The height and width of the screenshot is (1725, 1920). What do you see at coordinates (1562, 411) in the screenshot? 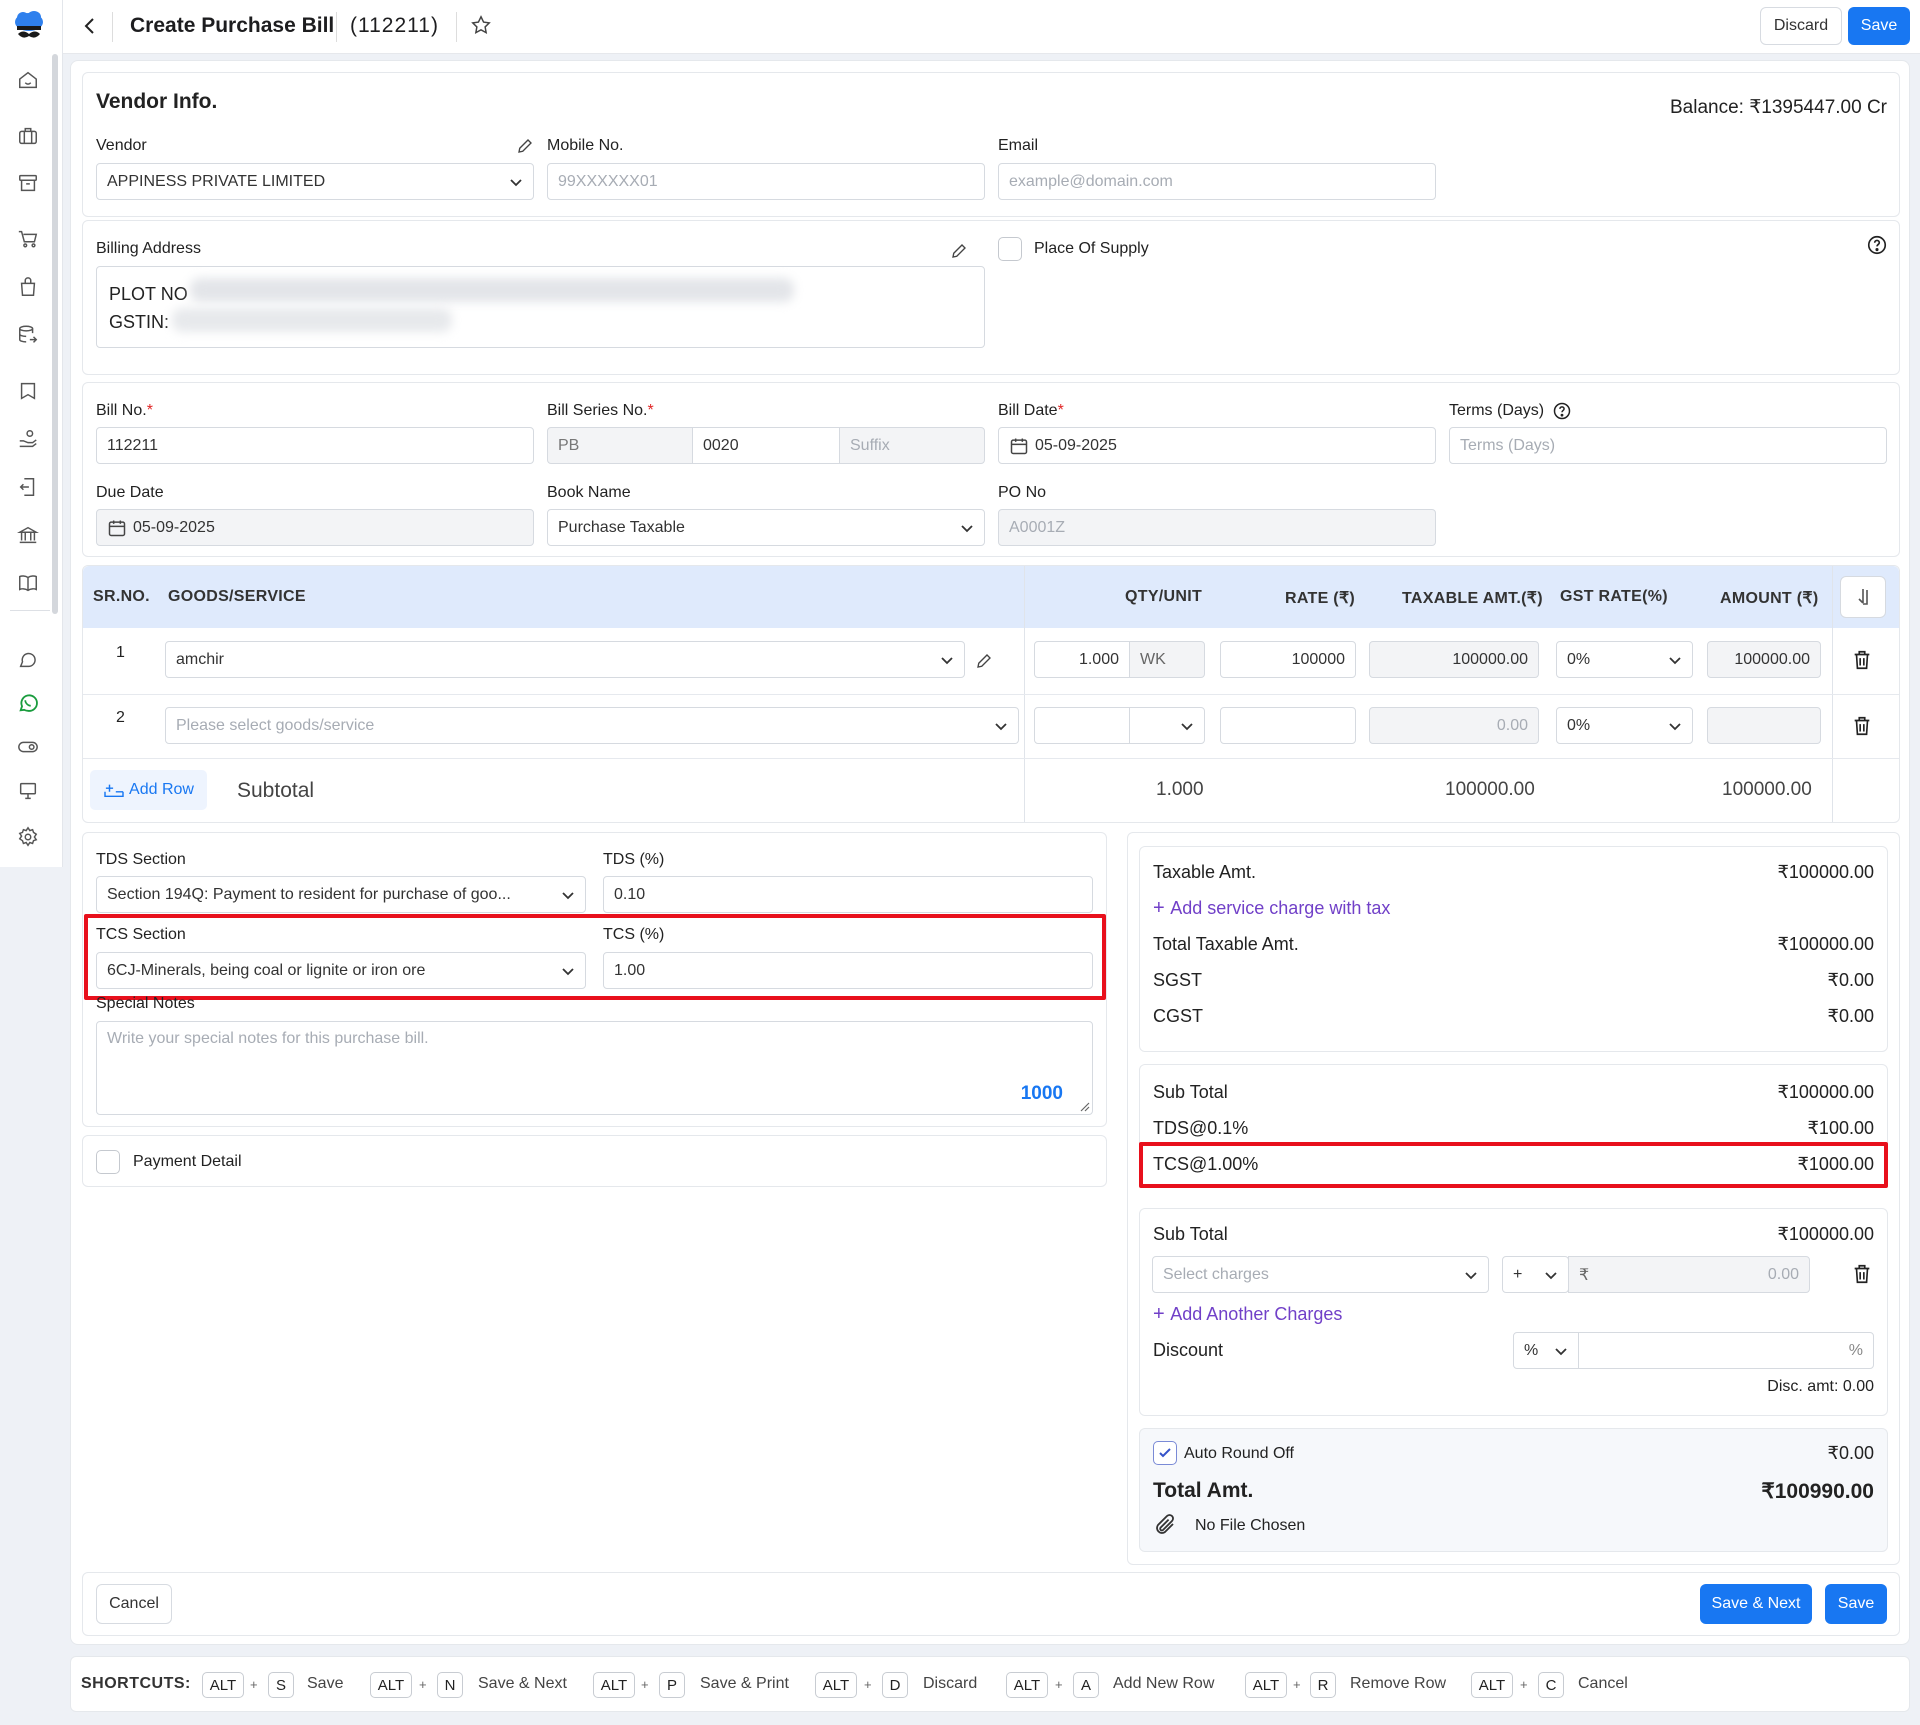
I see `terms-help-icon` at bounding box center [1562, 411].